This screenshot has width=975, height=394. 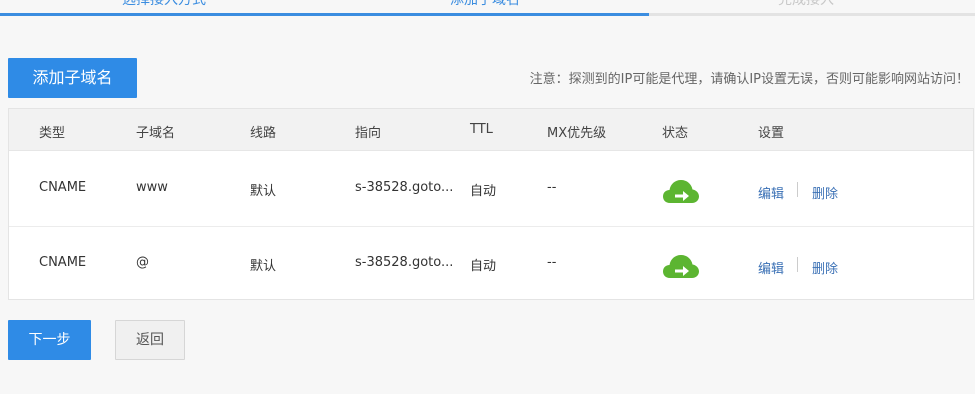 What do you see at coordinates (806, 4) in the screenshot?
I see `step-complete: 完成接入` at bounding box center [806, 4].